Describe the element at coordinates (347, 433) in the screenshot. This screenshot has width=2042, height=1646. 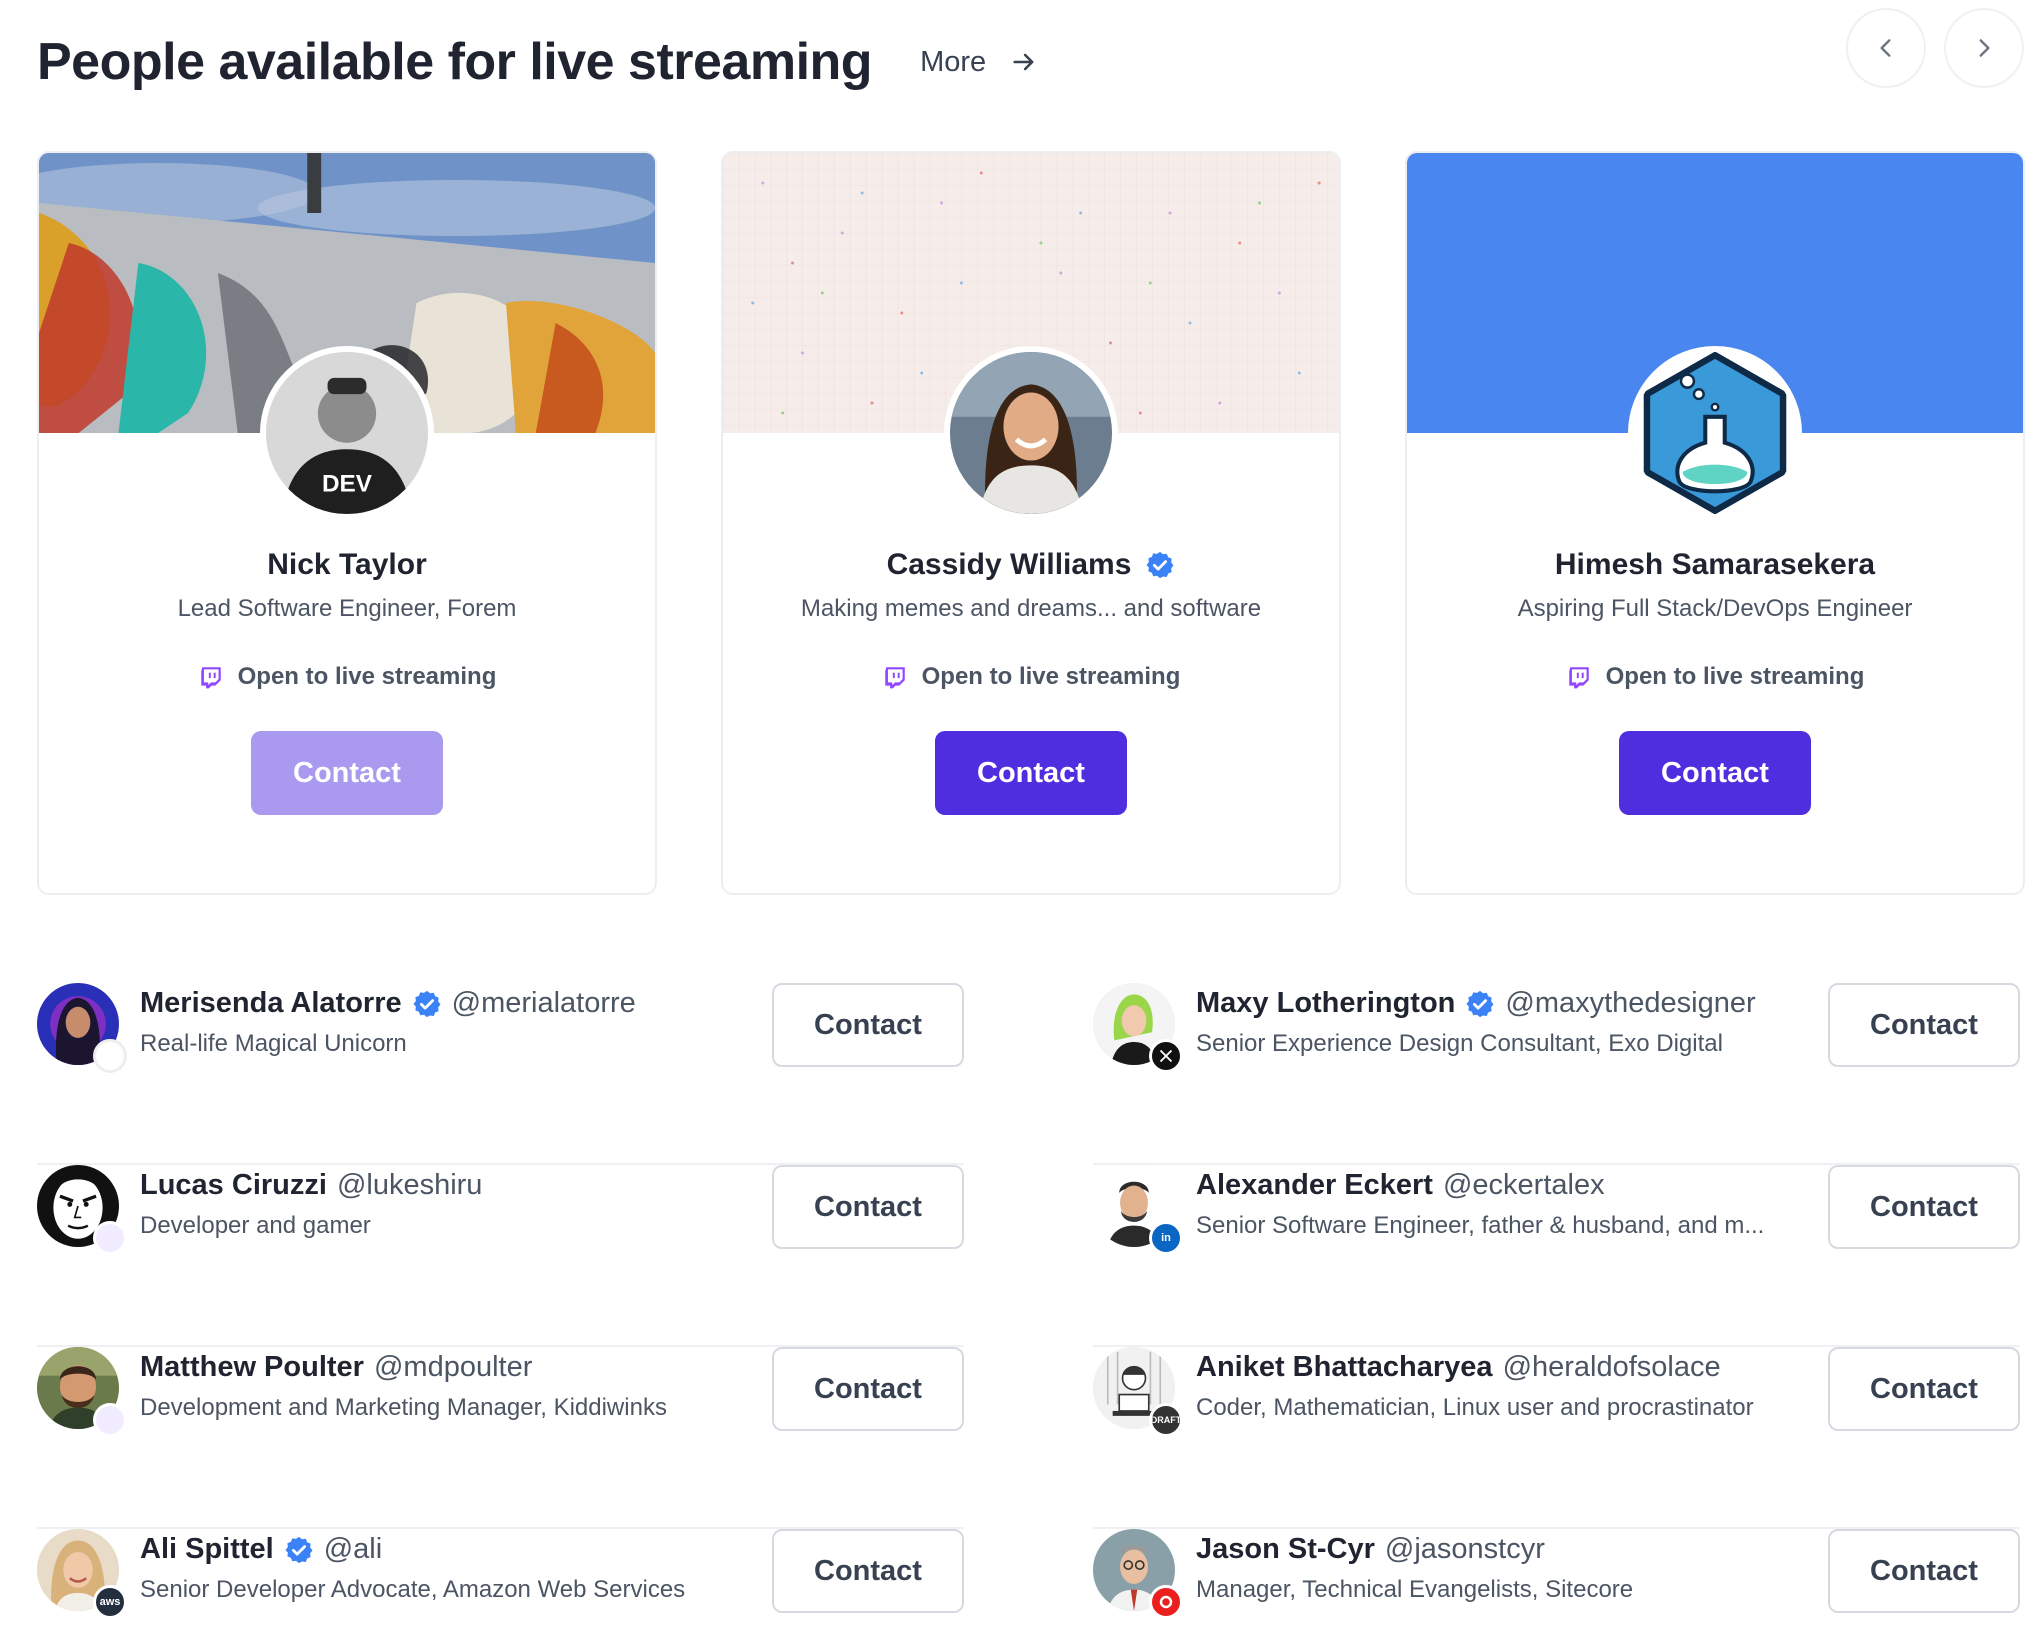
I see `avatar: DEV` at that location.